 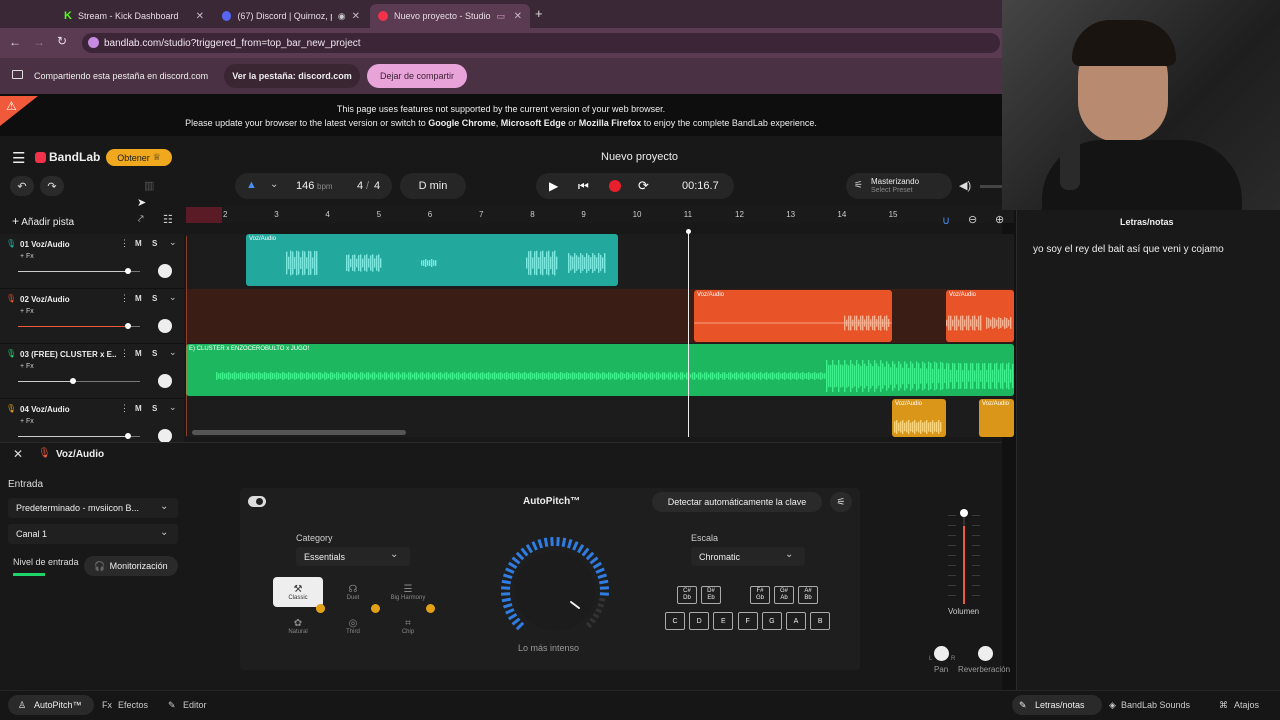 What do you see at coordinates (899, 186) in the screenshot?
I see `mastering-button: ⚟ Masterizando Select Preset` at bounding box center [899, 186].